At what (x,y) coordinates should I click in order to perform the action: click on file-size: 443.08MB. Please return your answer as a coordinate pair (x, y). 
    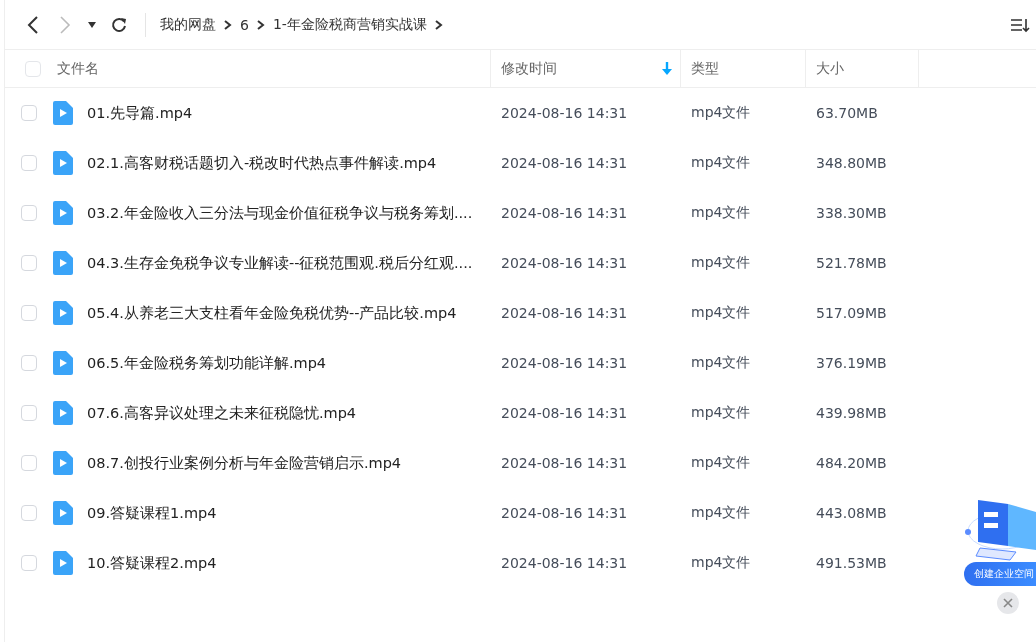
    Looking at the image, I should click on (851, 513).